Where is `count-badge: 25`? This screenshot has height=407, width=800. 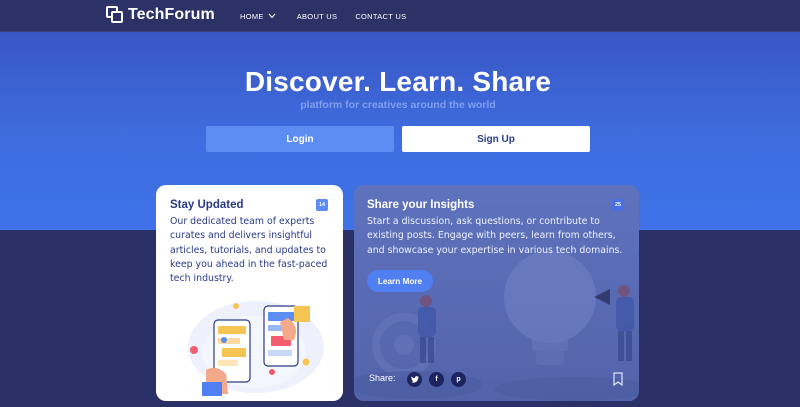 count-badge: 25 is located at coordinates (618, 205).